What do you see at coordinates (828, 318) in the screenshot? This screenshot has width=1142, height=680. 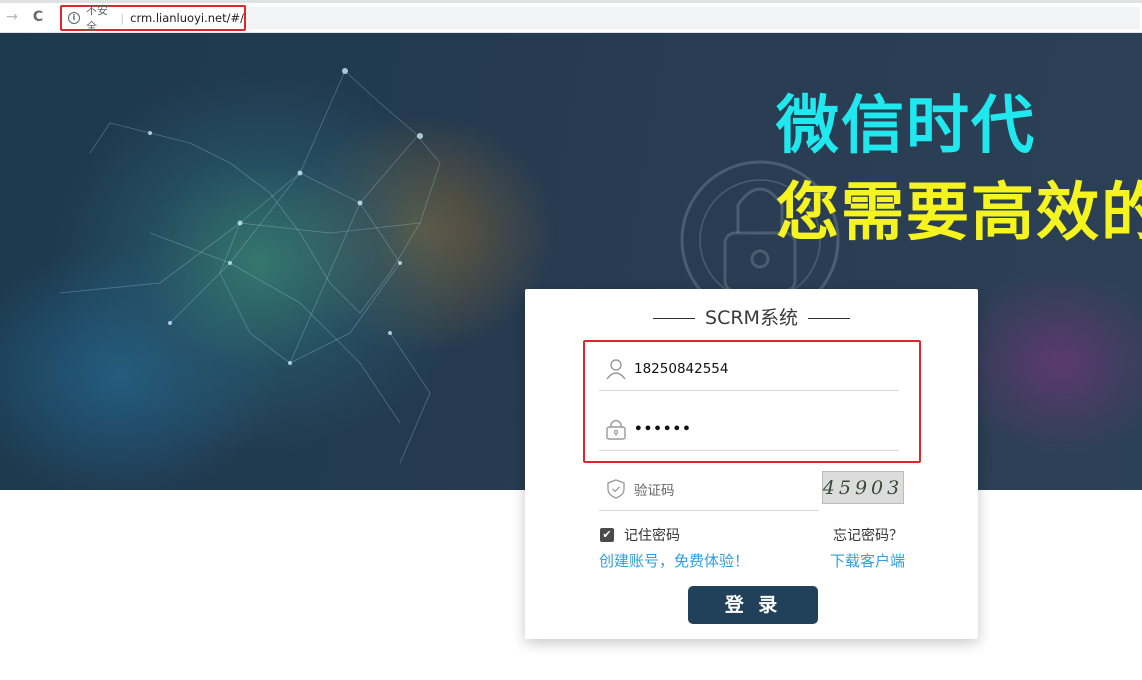 I see `title-dash-right` at bounding box center [828, 318].